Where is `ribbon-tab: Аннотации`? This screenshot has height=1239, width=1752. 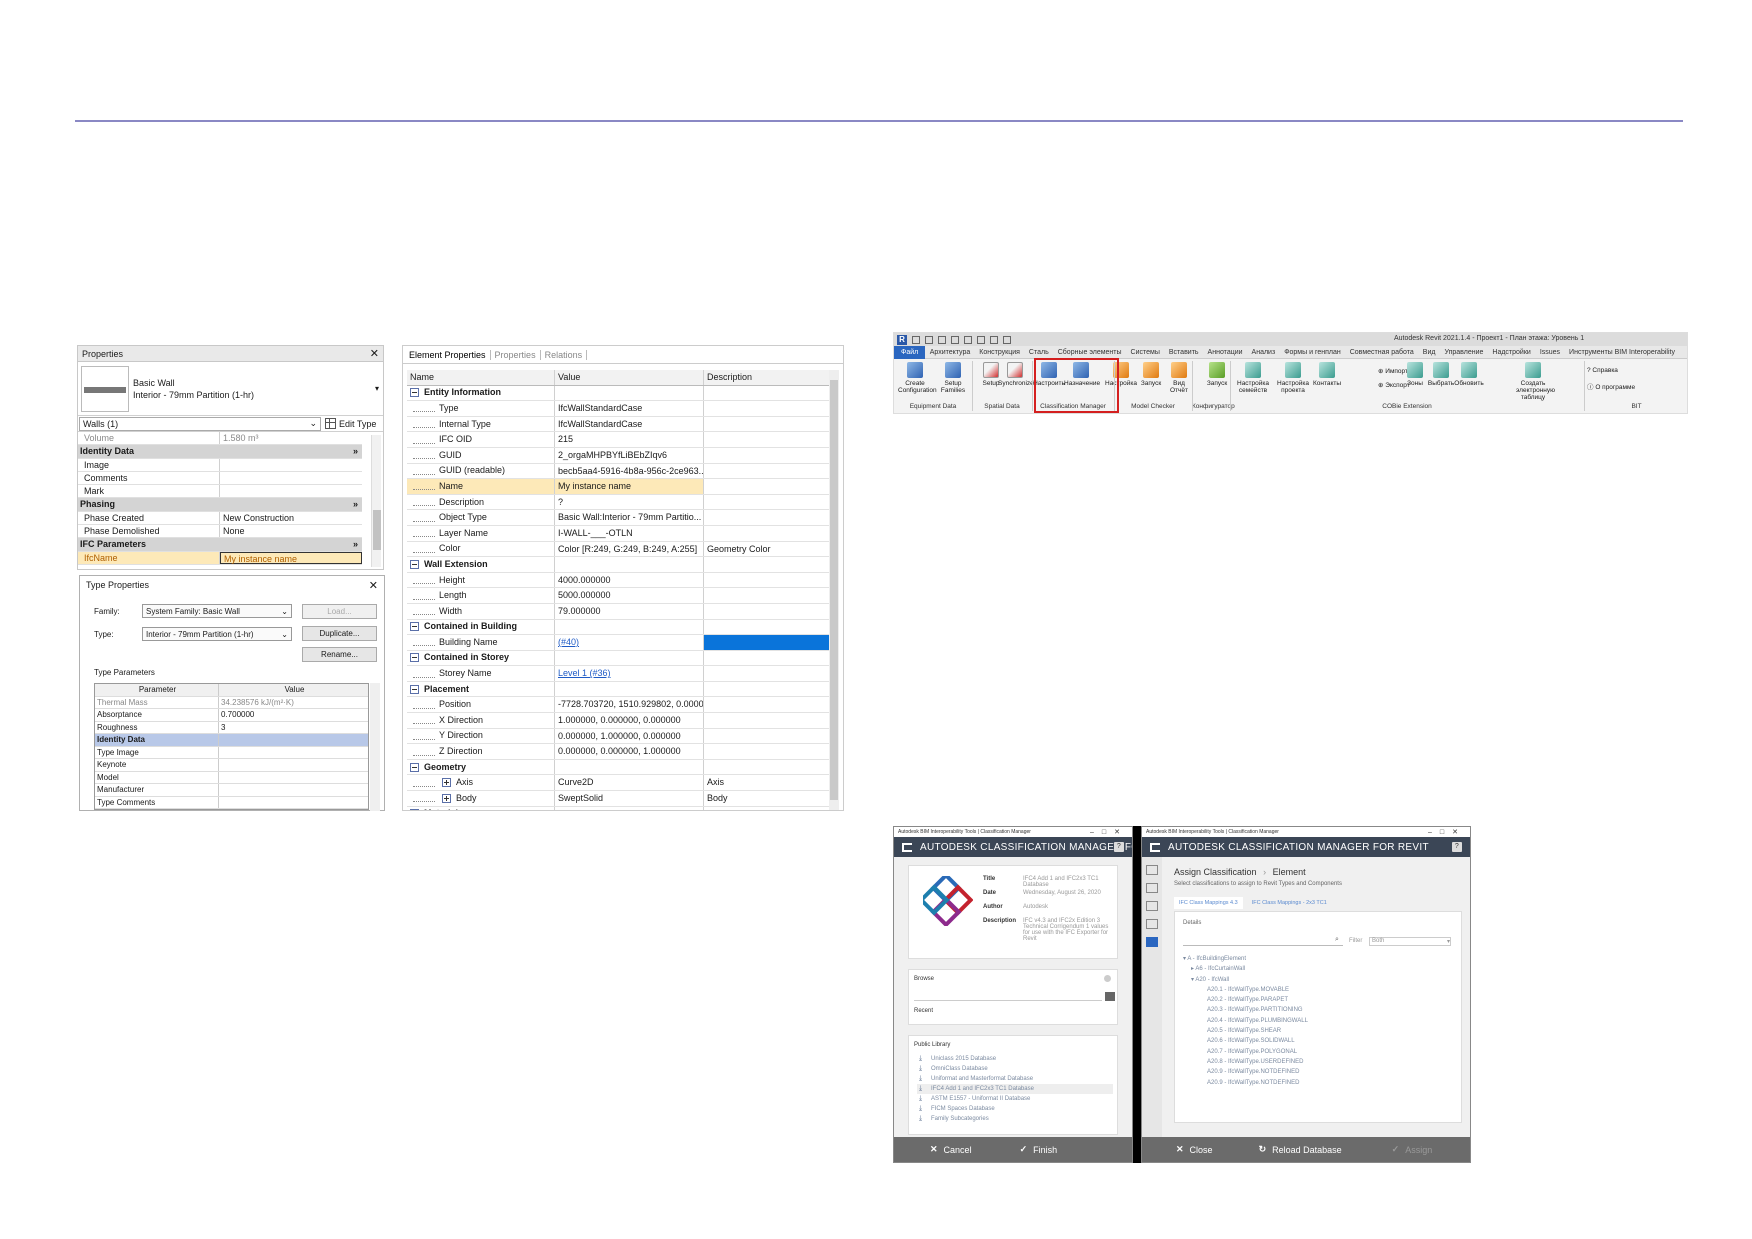 ribbon-tab: Аннотации is located at coordinates (1225, 352).